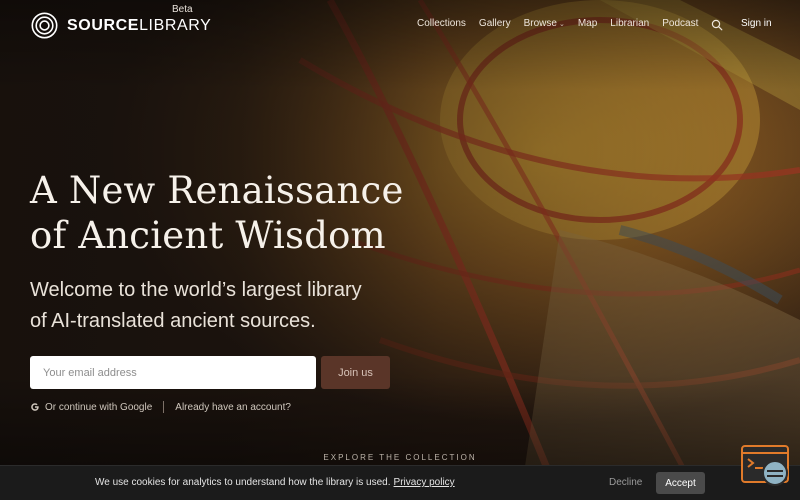  I want to click on signup-form: Join us, so click(210, 372).